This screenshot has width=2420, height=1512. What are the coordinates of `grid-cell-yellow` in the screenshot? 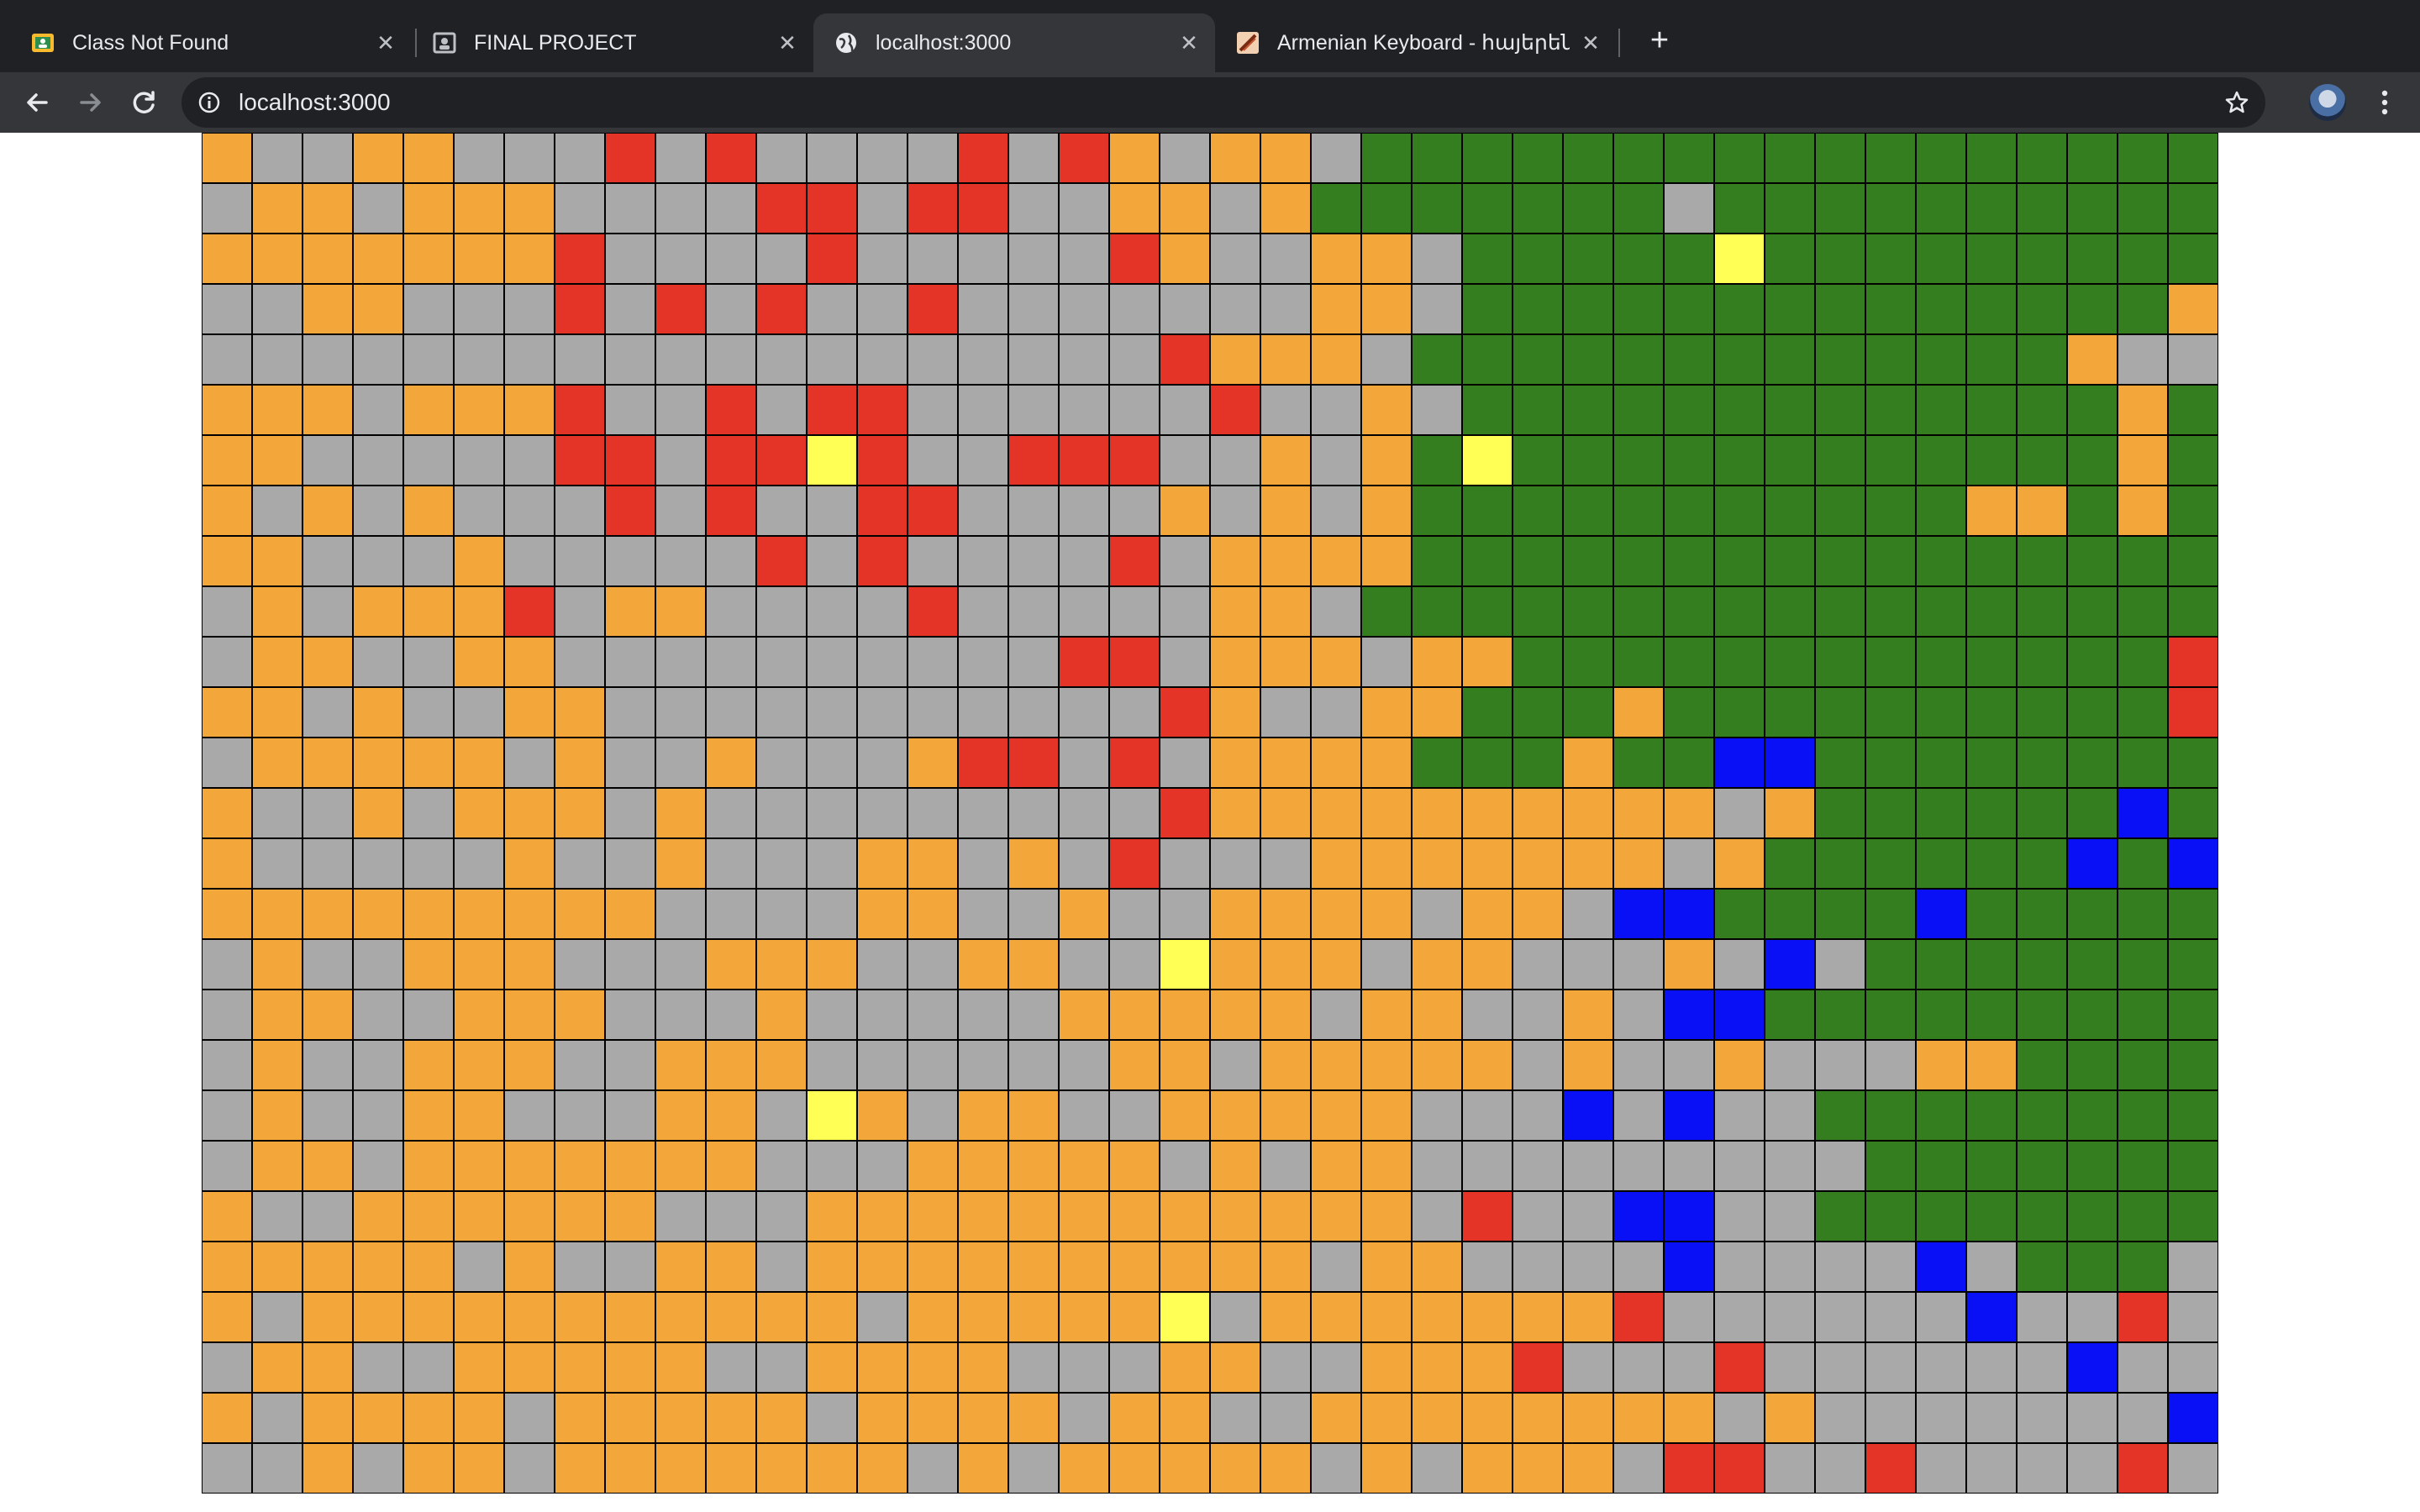 It's located at (1487, 460).